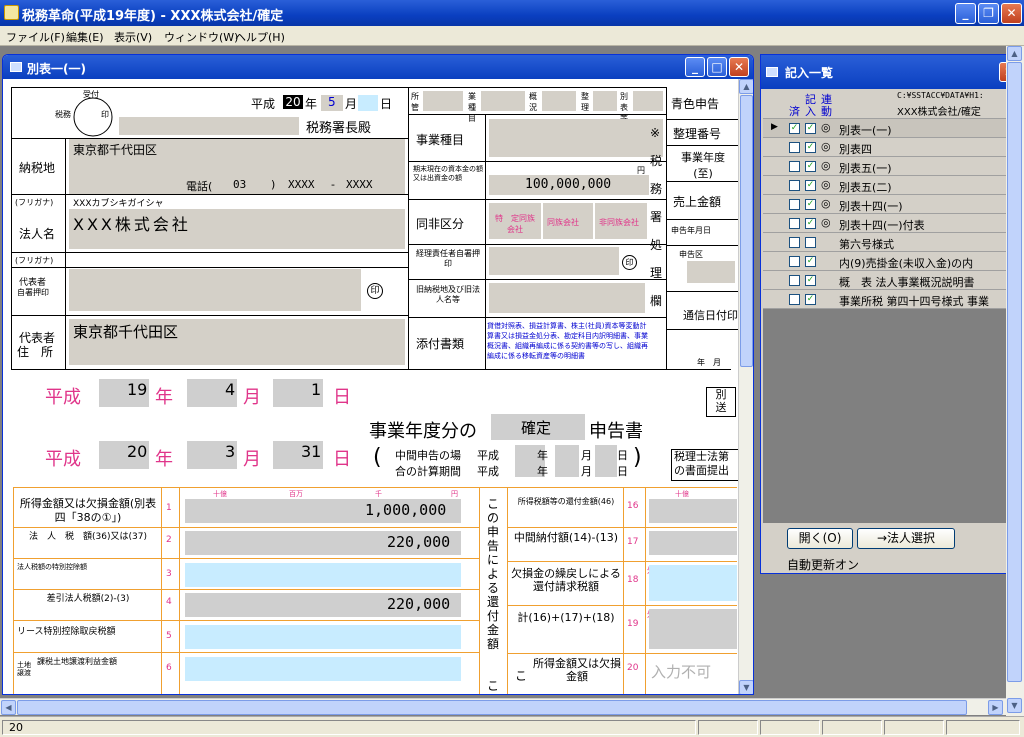  What do you see at coordinates (892, 416) in the screenshot?
I see `entry-list-empty-area` at bounding box center [892, 416].